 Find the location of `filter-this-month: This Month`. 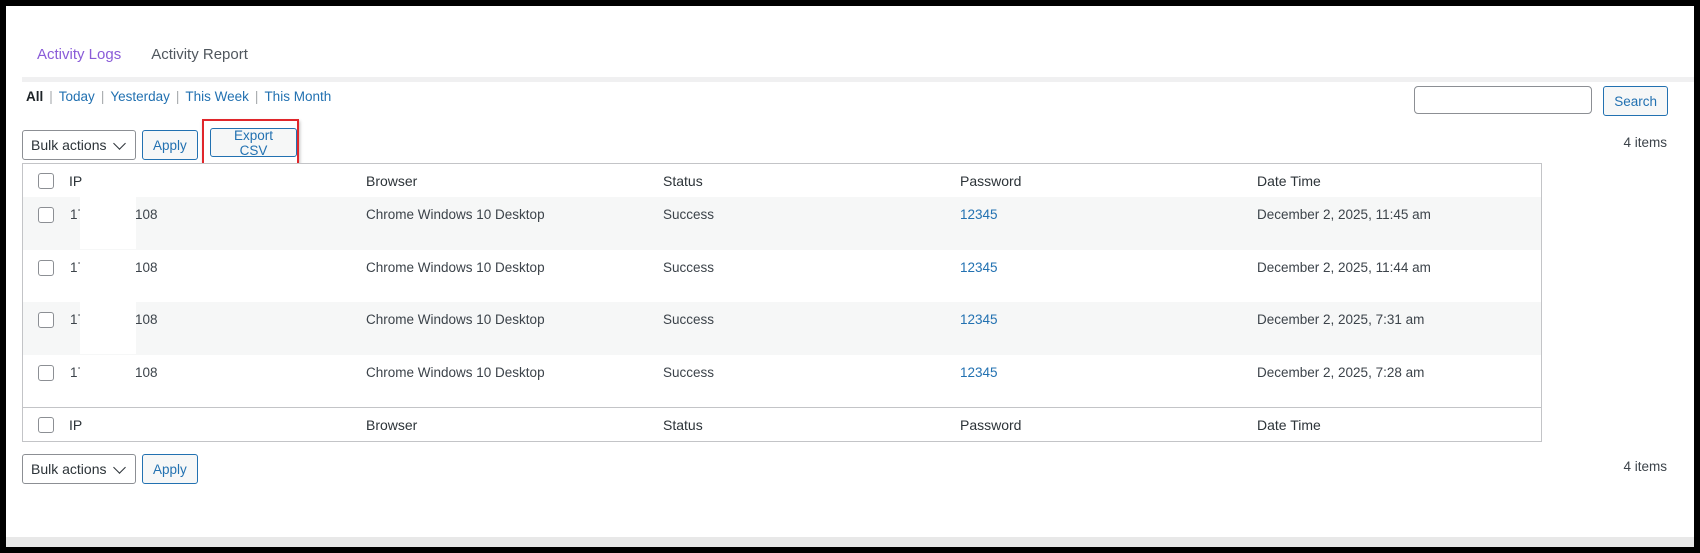

filter-this-month: This Month is located at coordinates (297, 96).